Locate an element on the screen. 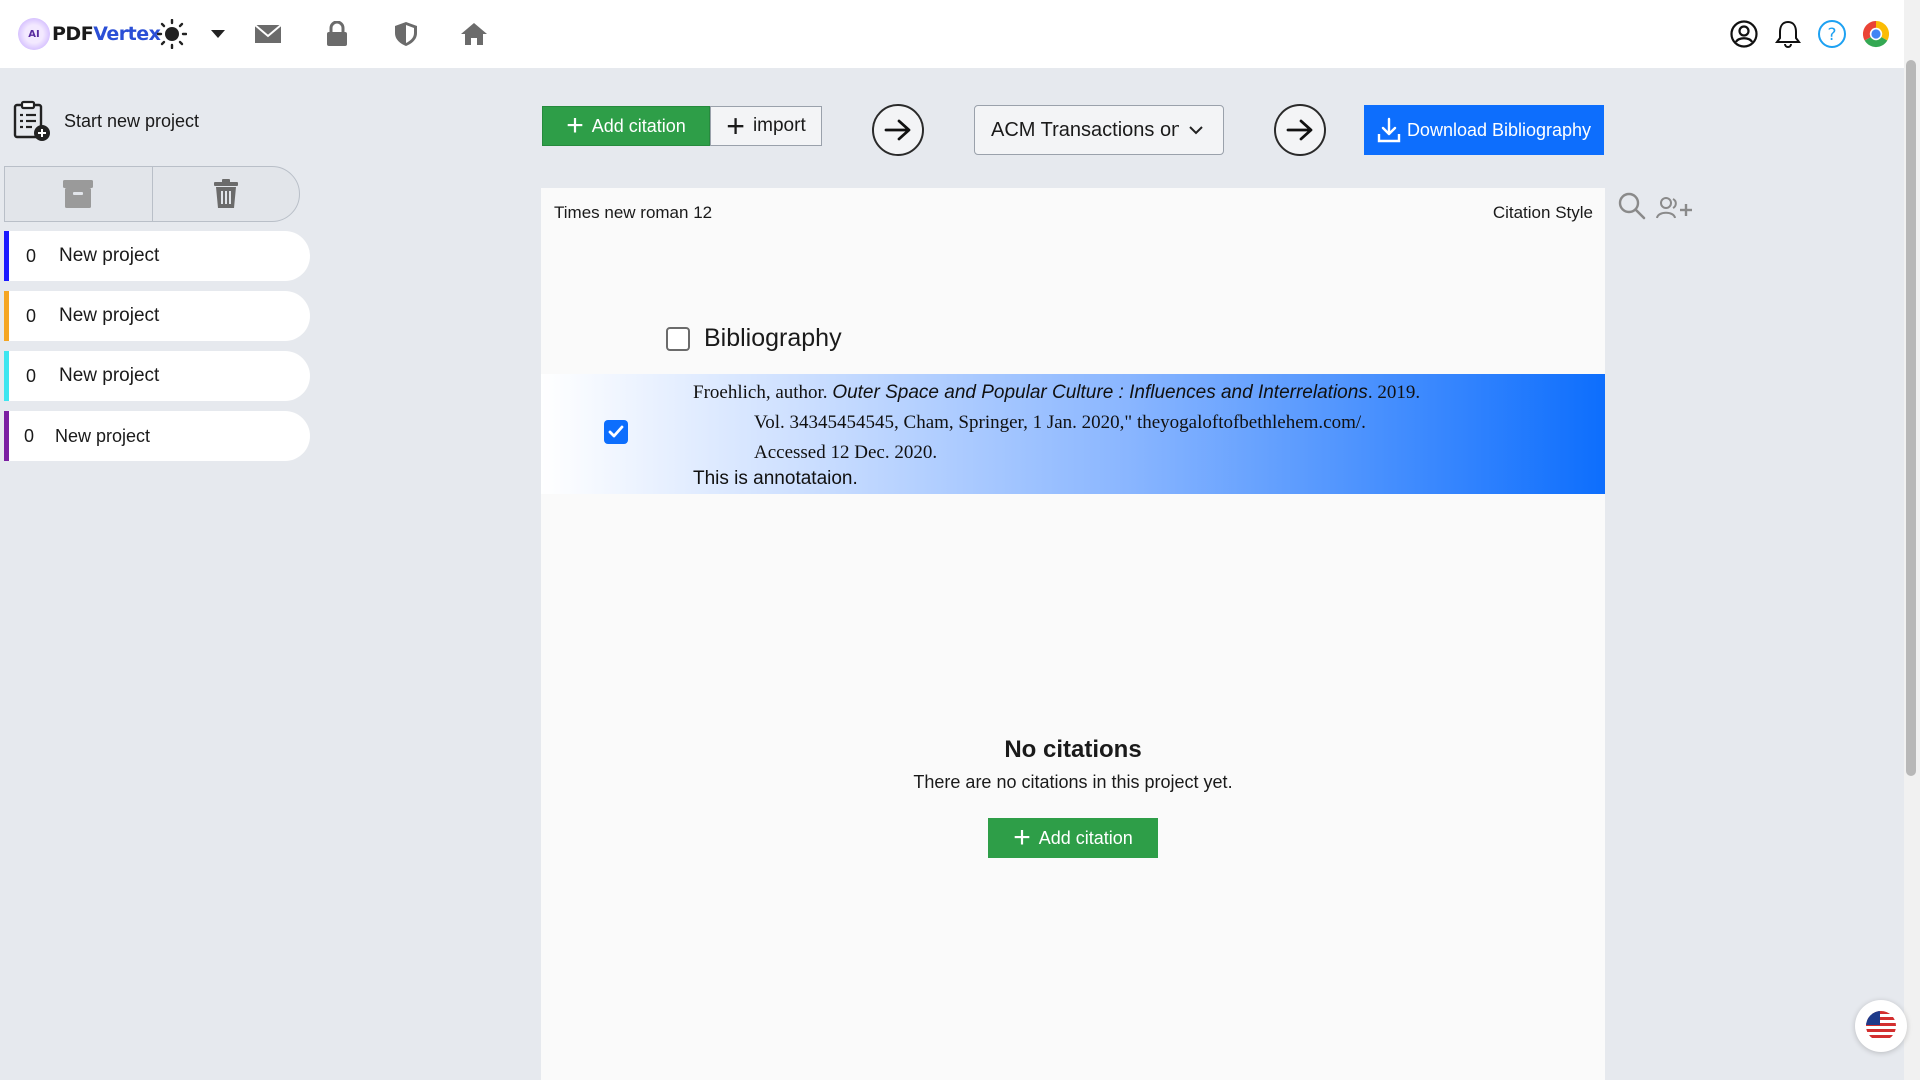 This screenshot has width=1920, height=1080. bibliography-header: Bibliography is located at coordinates (754, 338).